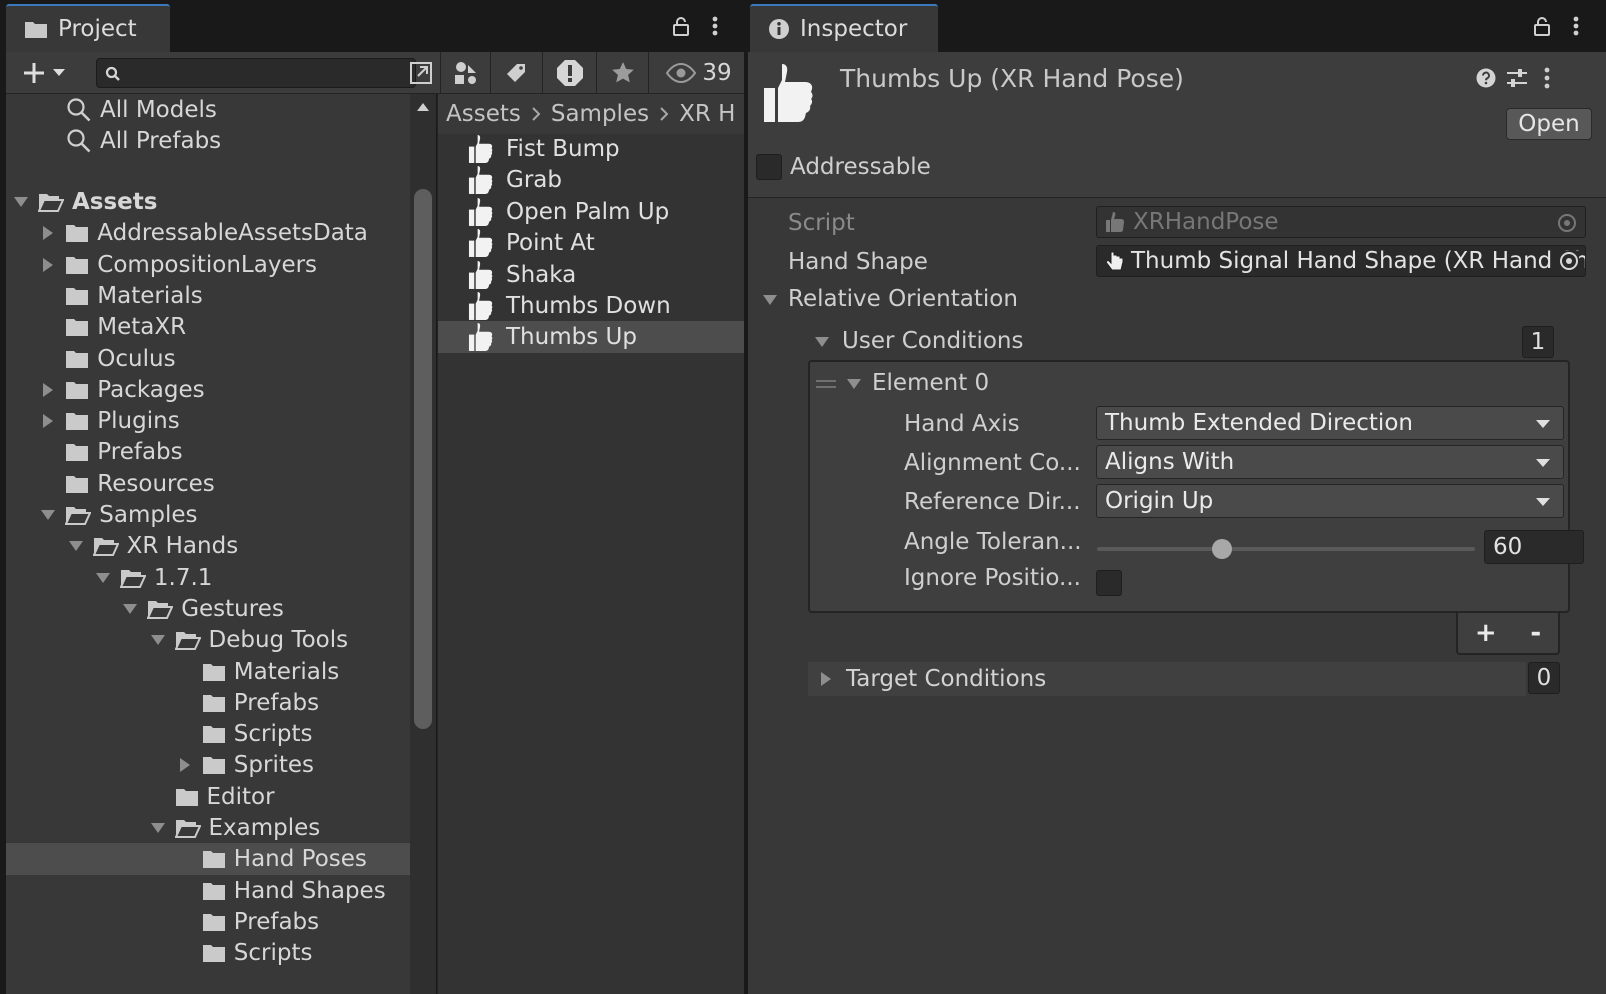 Image resolution: width=1606 pixels, height=994 pixels. Describe the element at coordinates (208, 421) in the screenshot. I see `tree-item: Plugins` at that location.